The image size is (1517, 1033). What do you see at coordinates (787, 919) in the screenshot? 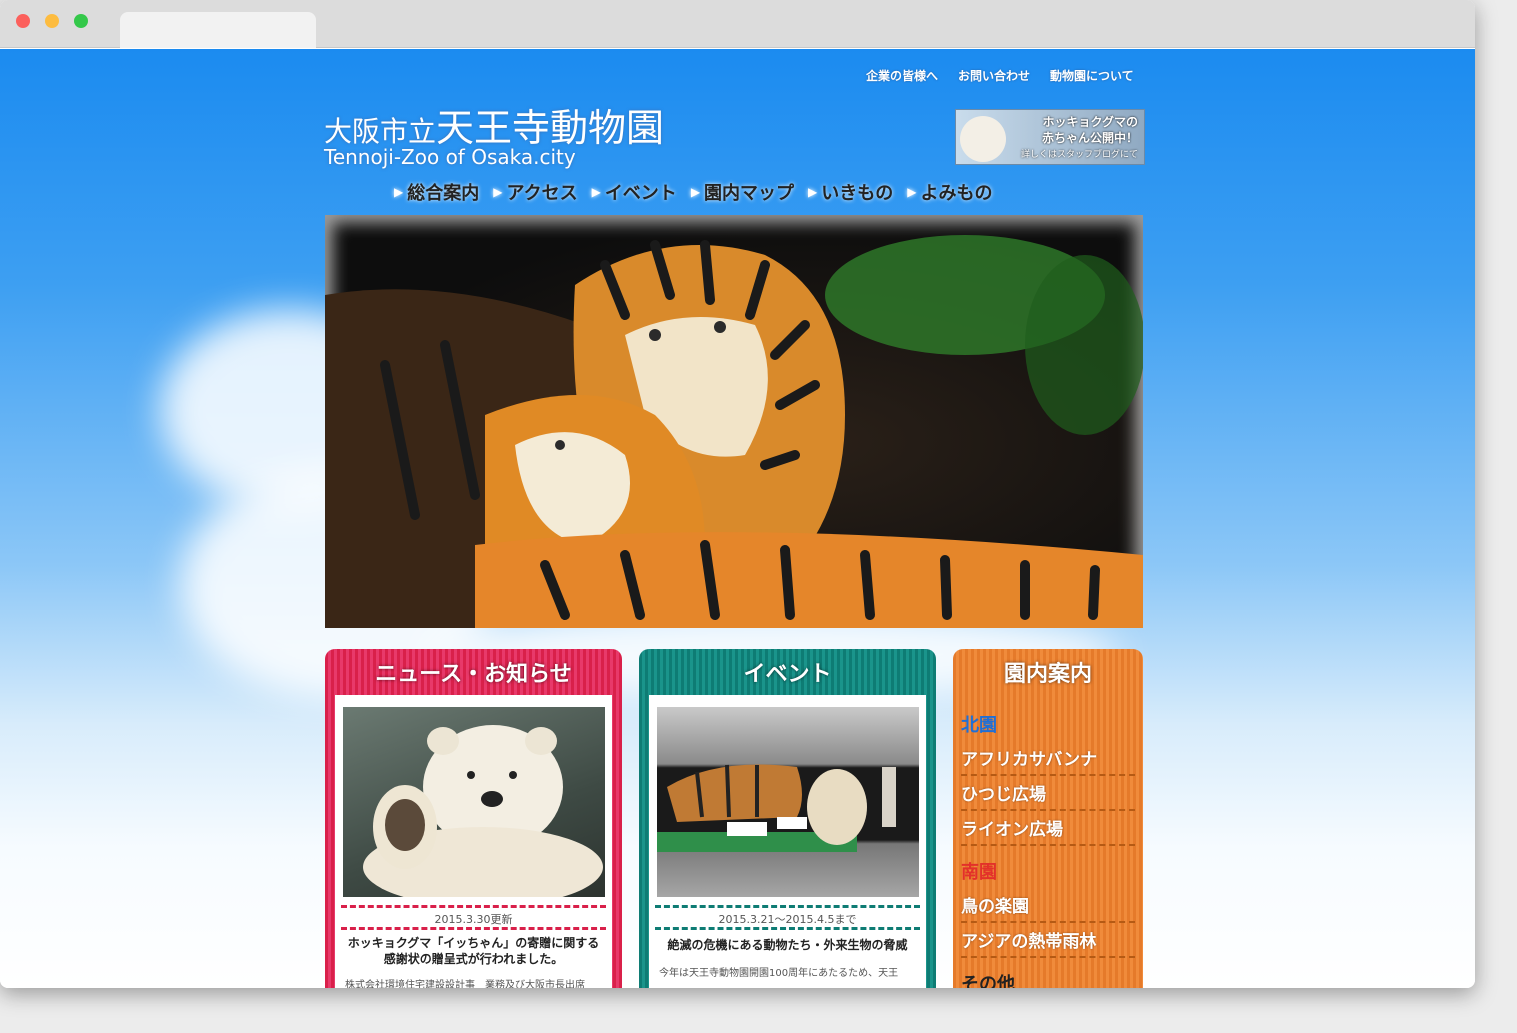
I see `event-date: 2015.3.21〜2015.4.5まで` at bounding box center [787, 919].